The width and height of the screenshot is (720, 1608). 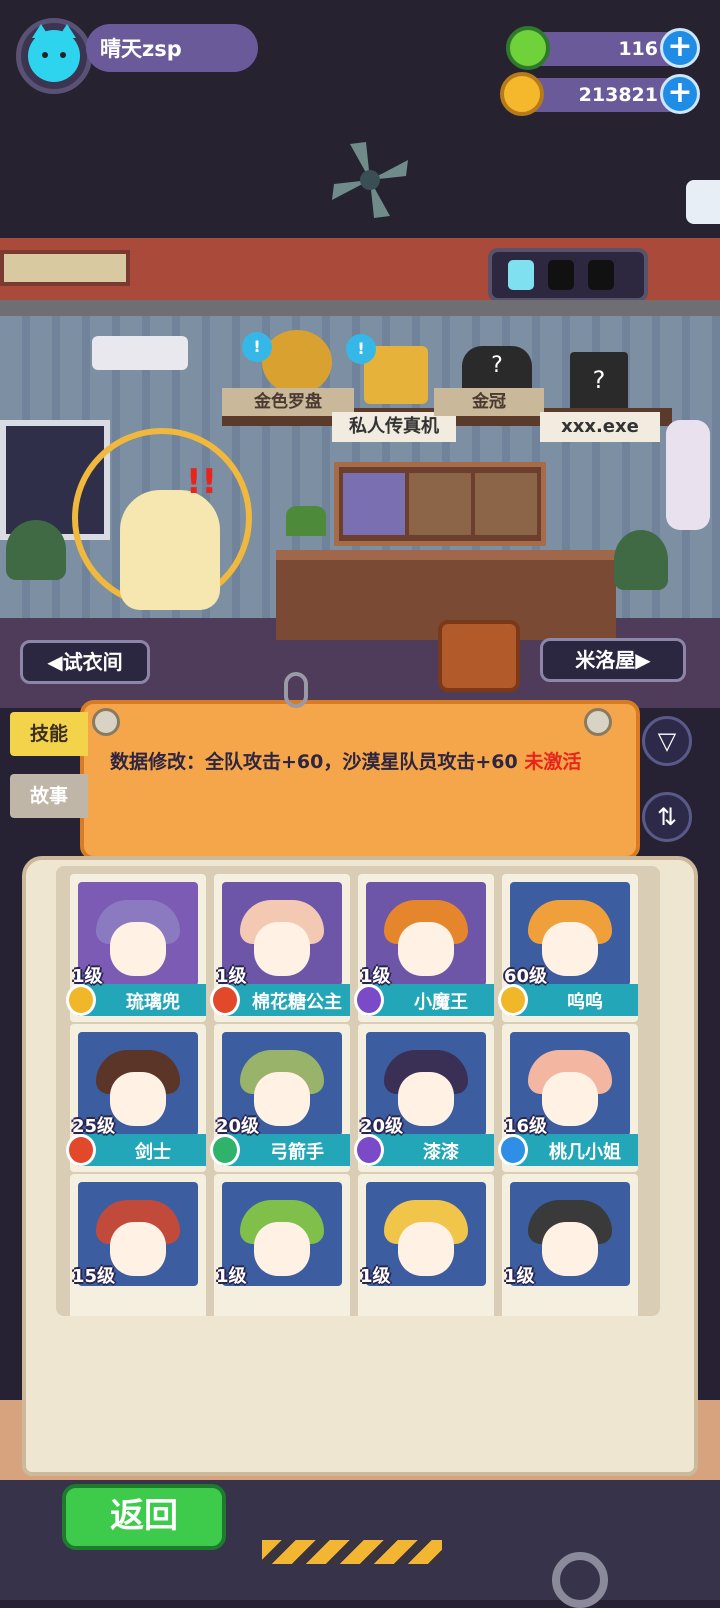 What do you see at coordinates (360, 762) in the screenshot?
I see `skill-description: 数据修改：全队攻击+60，沙漠星队员攻击+60 未激活` at bounding box center [360, 762].